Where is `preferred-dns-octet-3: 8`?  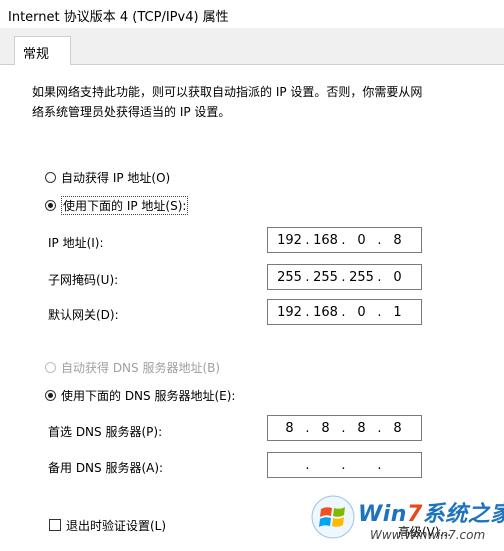 preferred-dns-octet-3: 8 is located at coordinates (361, 428).